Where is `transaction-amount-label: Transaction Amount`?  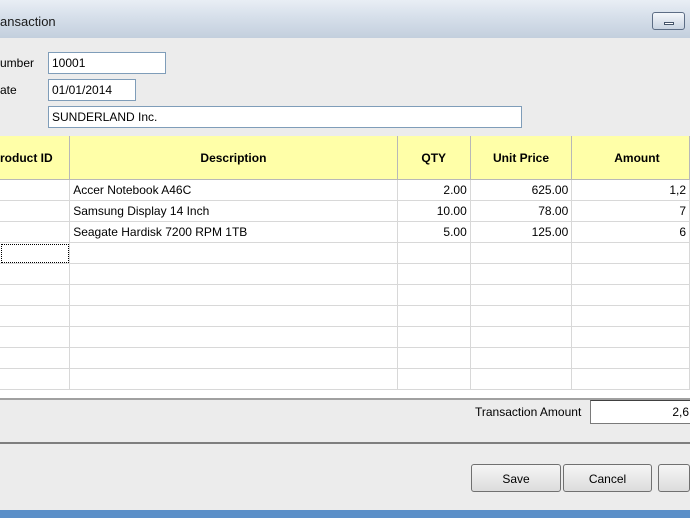 transaction-amount-label: Transaction Amount is located at coordinates (528, 412).